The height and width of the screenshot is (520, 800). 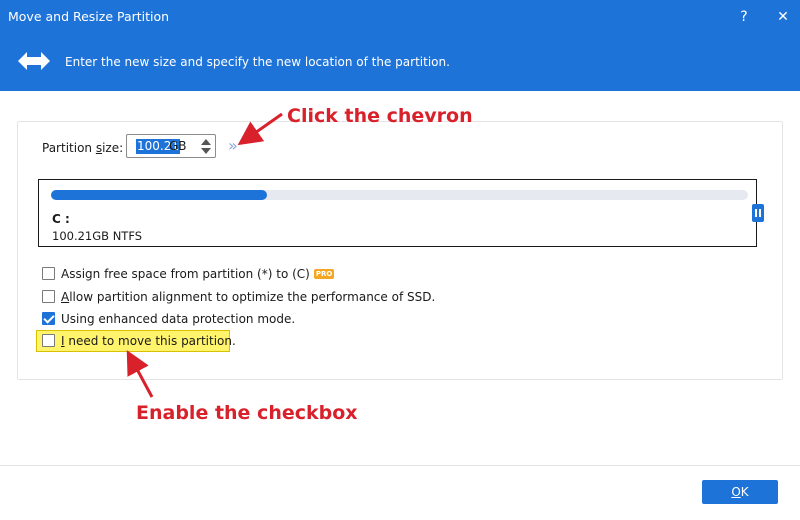 What do you see at coordinates (400, 465) in the screenshot?
I see `footer-divider` at bounding box center [400, 465].